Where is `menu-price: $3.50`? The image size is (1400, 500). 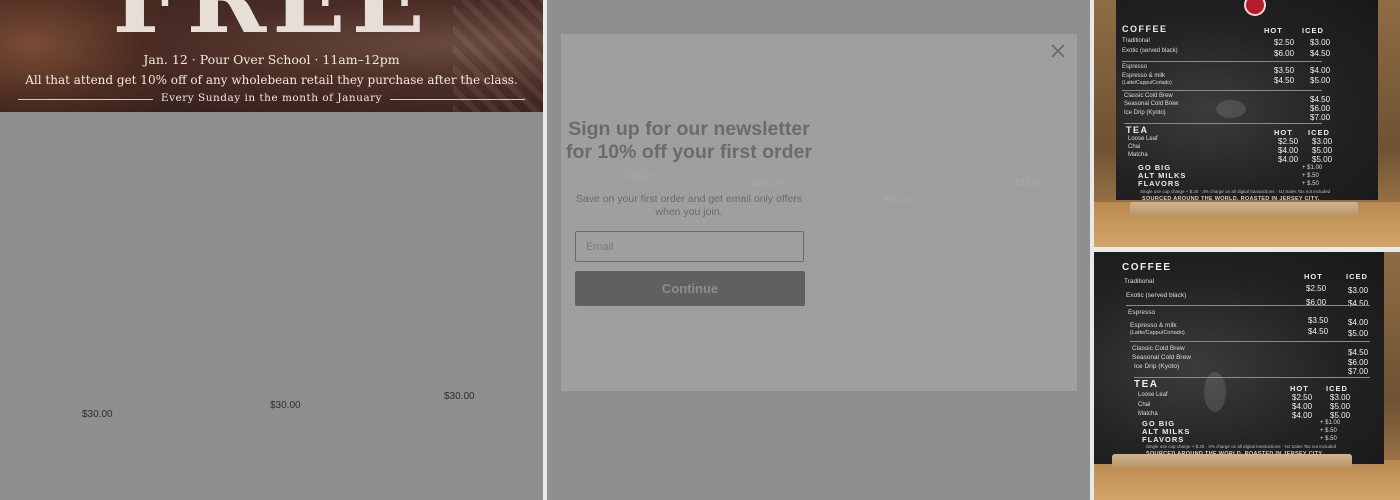 menu-price: $3.50 is located at coordinates (1318, 320).